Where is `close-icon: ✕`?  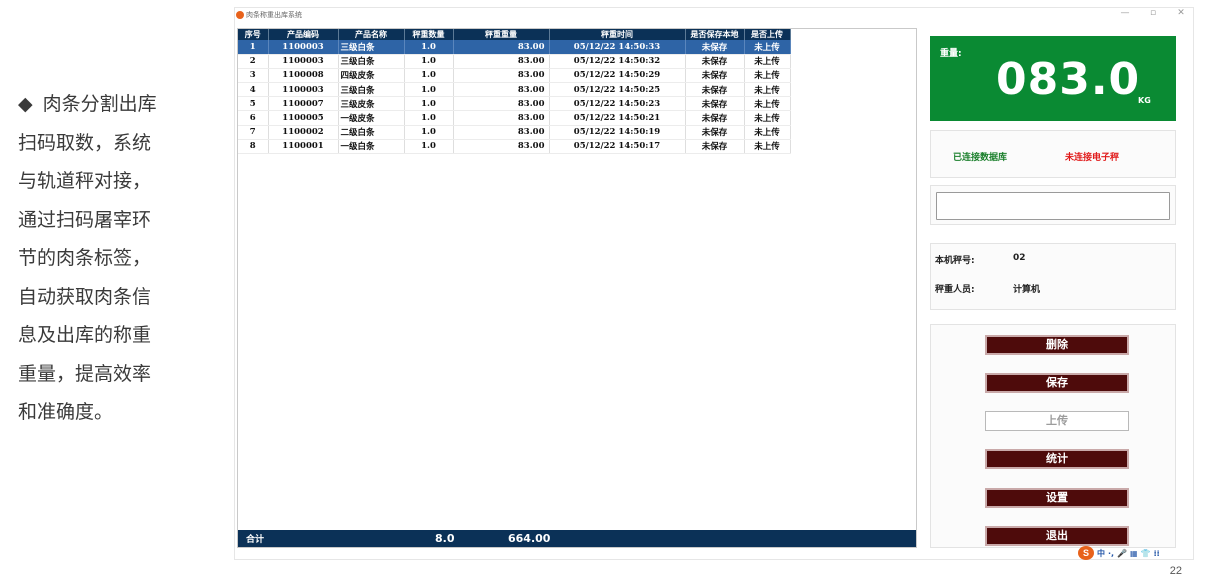
close-icon: ✕ is located at coordinates (1181, 13).